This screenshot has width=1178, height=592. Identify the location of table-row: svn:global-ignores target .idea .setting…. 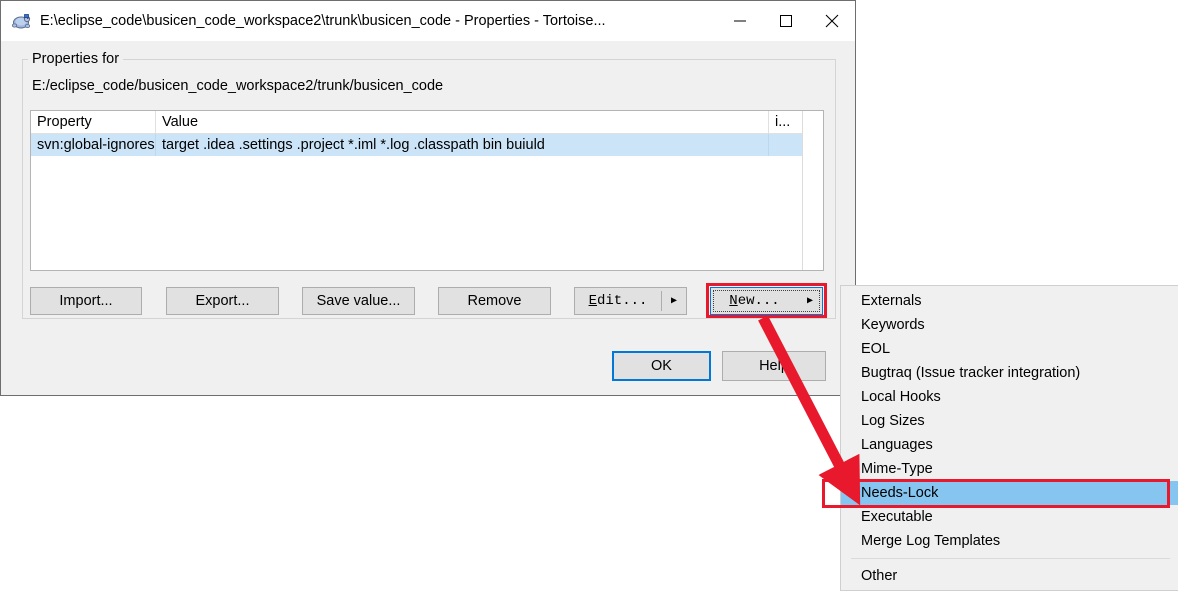
(427, 145).